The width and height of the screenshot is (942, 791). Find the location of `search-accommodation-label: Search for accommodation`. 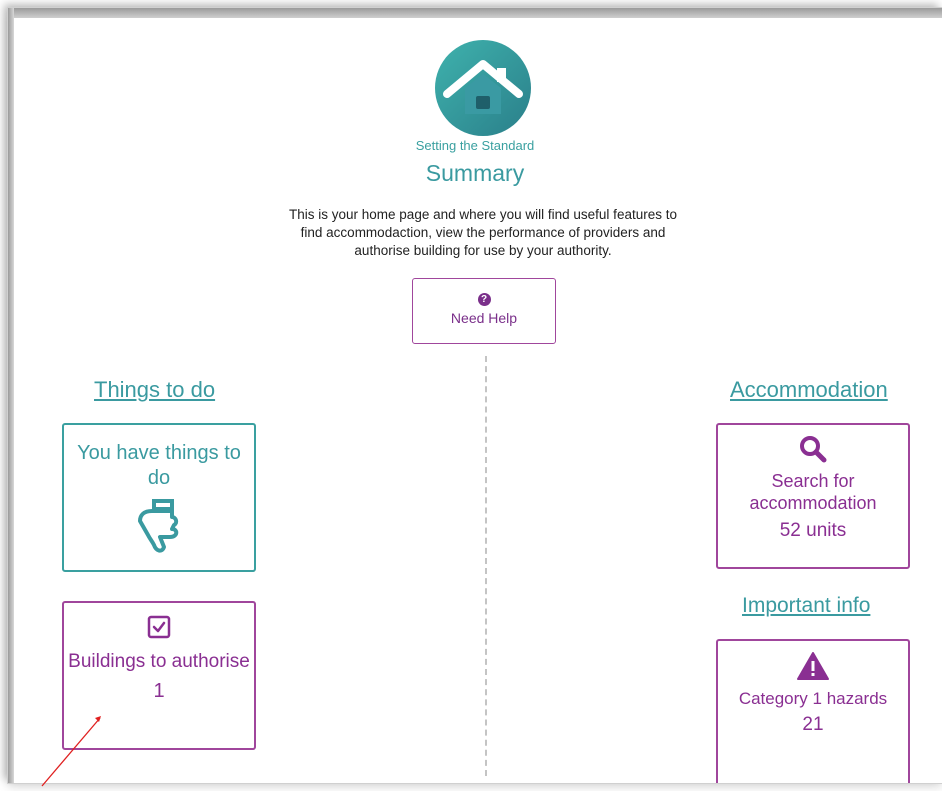

search-accommodation-label: Search for accommodation is located at coordinates (813, 492).